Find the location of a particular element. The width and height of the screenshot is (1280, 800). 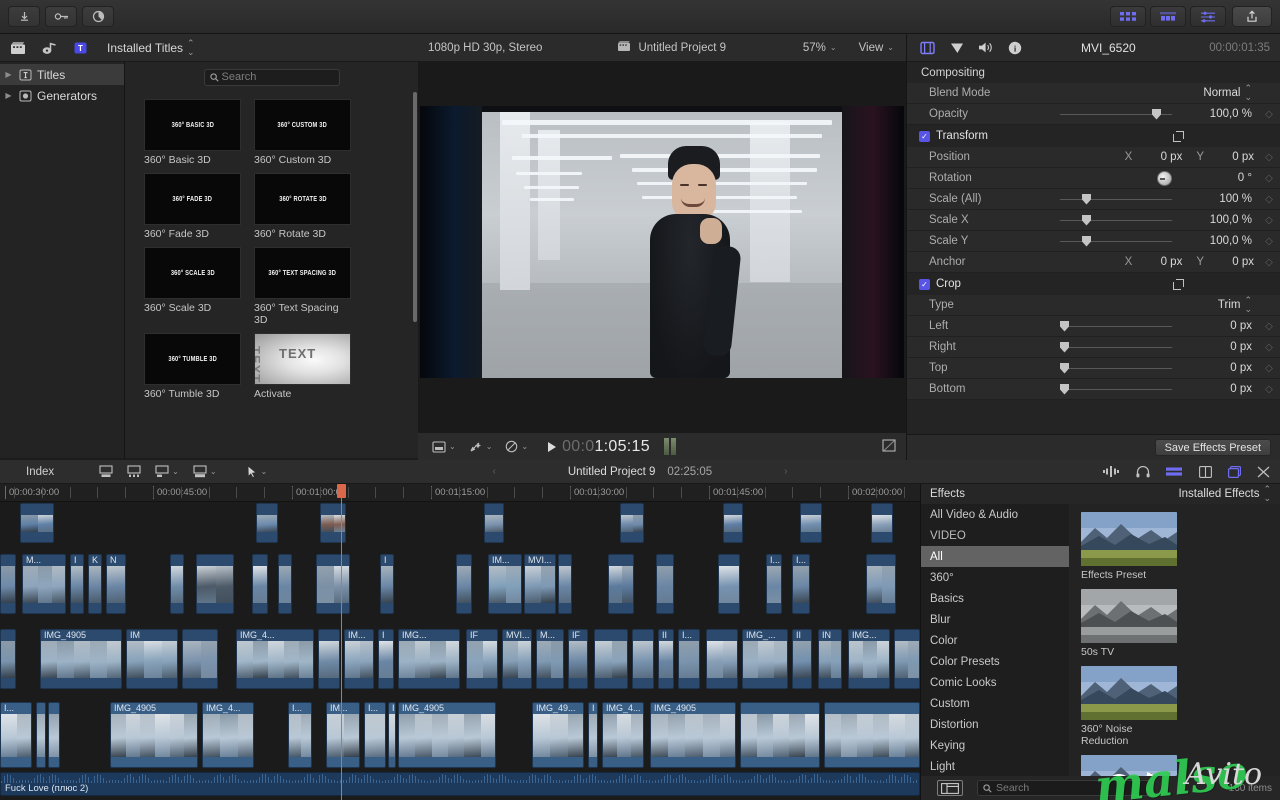

playhead-handle is located at coordinates (341, 491).